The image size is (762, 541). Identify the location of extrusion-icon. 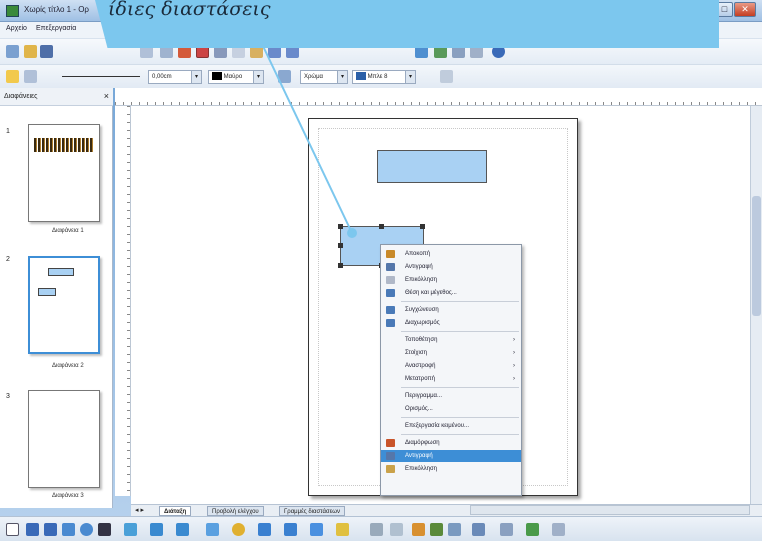
(478, 529).